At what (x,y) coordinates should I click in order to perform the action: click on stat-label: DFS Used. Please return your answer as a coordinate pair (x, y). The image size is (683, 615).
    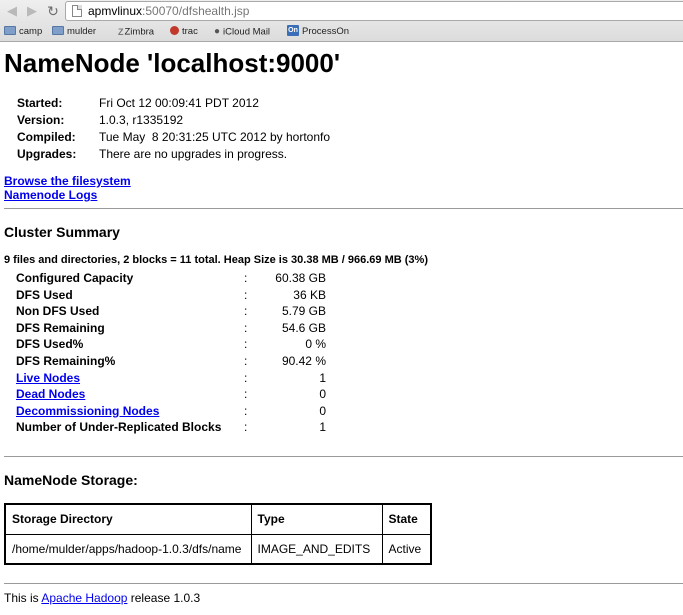
    Looking at the image, I should click on (44, 294).